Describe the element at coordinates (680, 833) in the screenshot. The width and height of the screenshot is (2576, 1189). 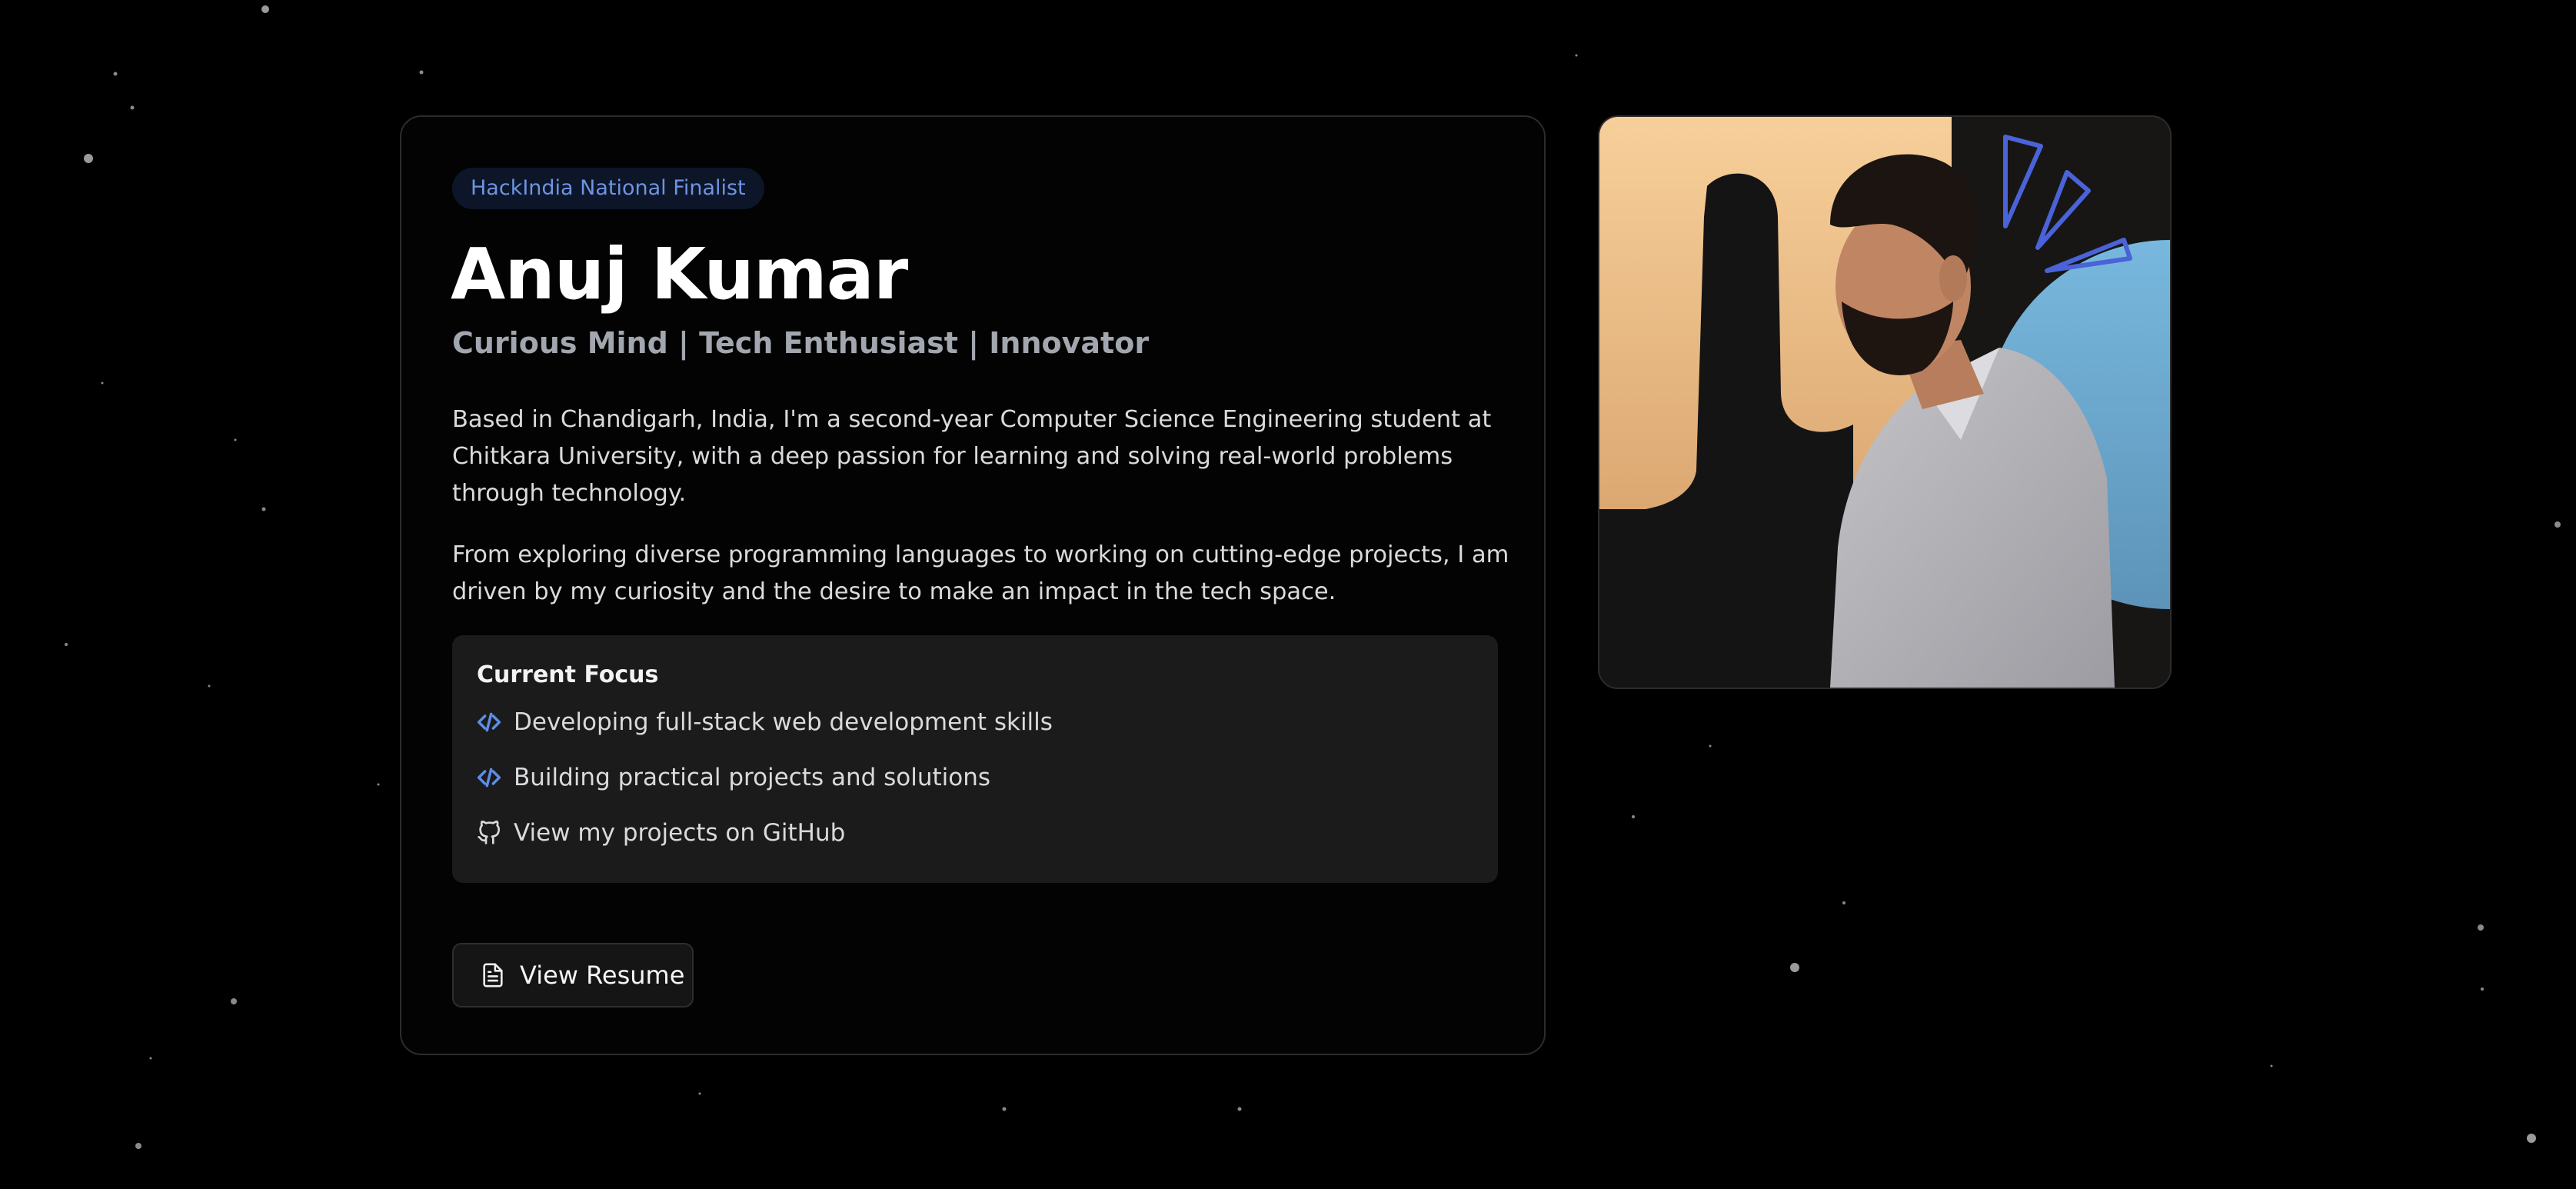
I see `github-link-label: View my projects on GitHub` at that location.